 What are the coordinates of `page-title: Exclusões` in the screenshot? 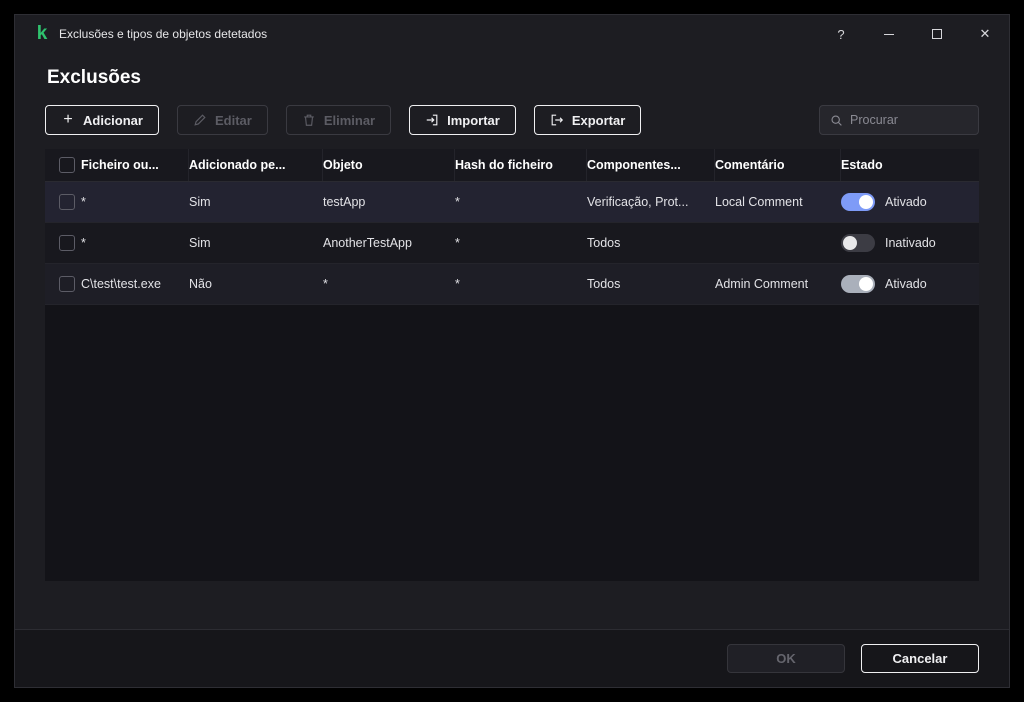 It's located at (94, 77).